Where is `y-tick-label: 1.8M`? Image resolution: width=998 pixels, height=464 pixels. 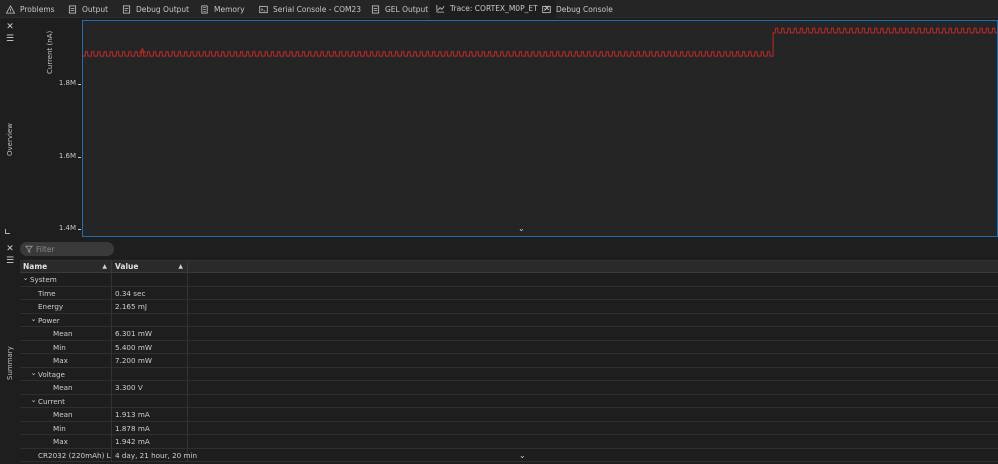 y-tick-label: 1.8M is located at coordinates (67, 83).